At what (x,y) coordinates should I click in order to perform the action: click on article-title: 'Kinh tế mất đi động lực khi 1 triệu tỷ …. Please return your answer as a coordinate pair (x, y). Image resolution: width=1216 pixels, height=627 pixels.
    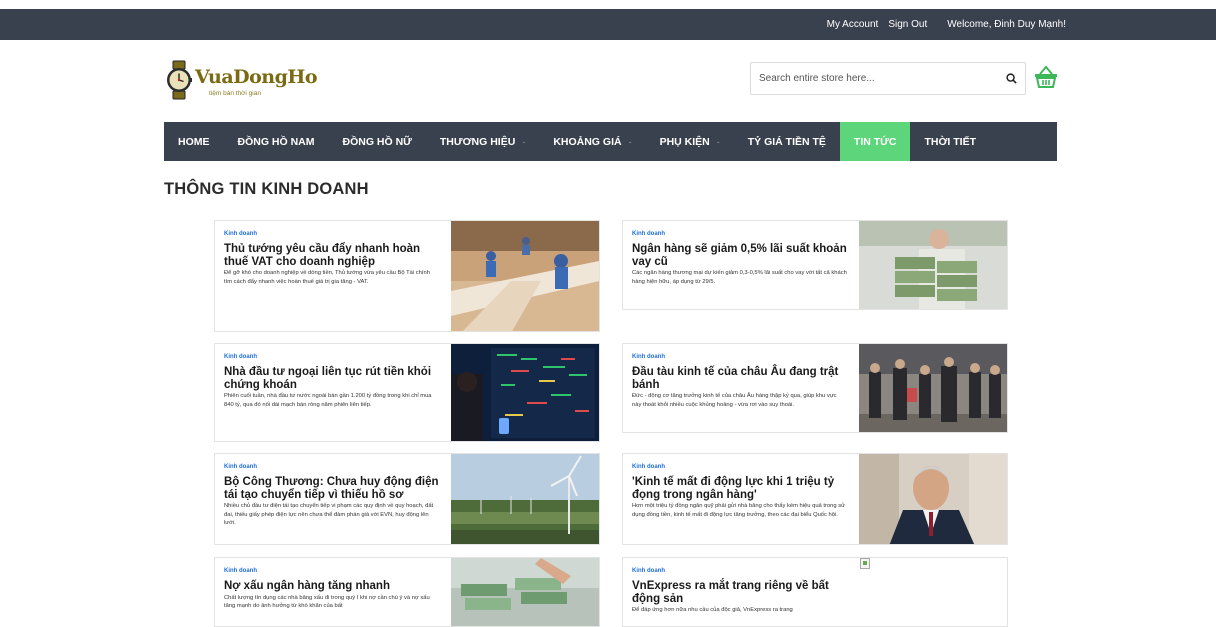
    Looking at the image, I should click on (739, 488).